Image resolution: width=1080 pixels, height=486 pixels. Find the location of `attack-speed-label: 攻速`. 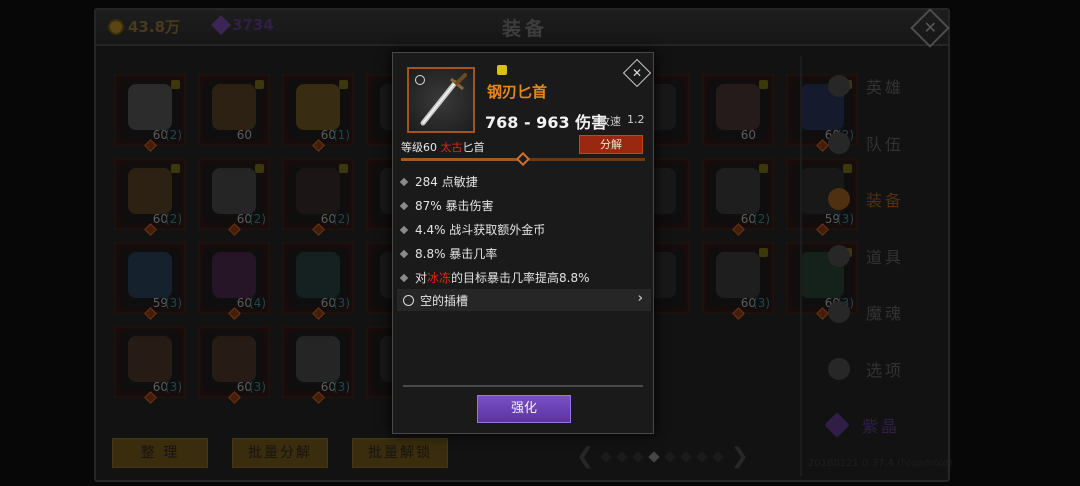

attack-speed-label: 攻速 is located at coordinates (610, 121).